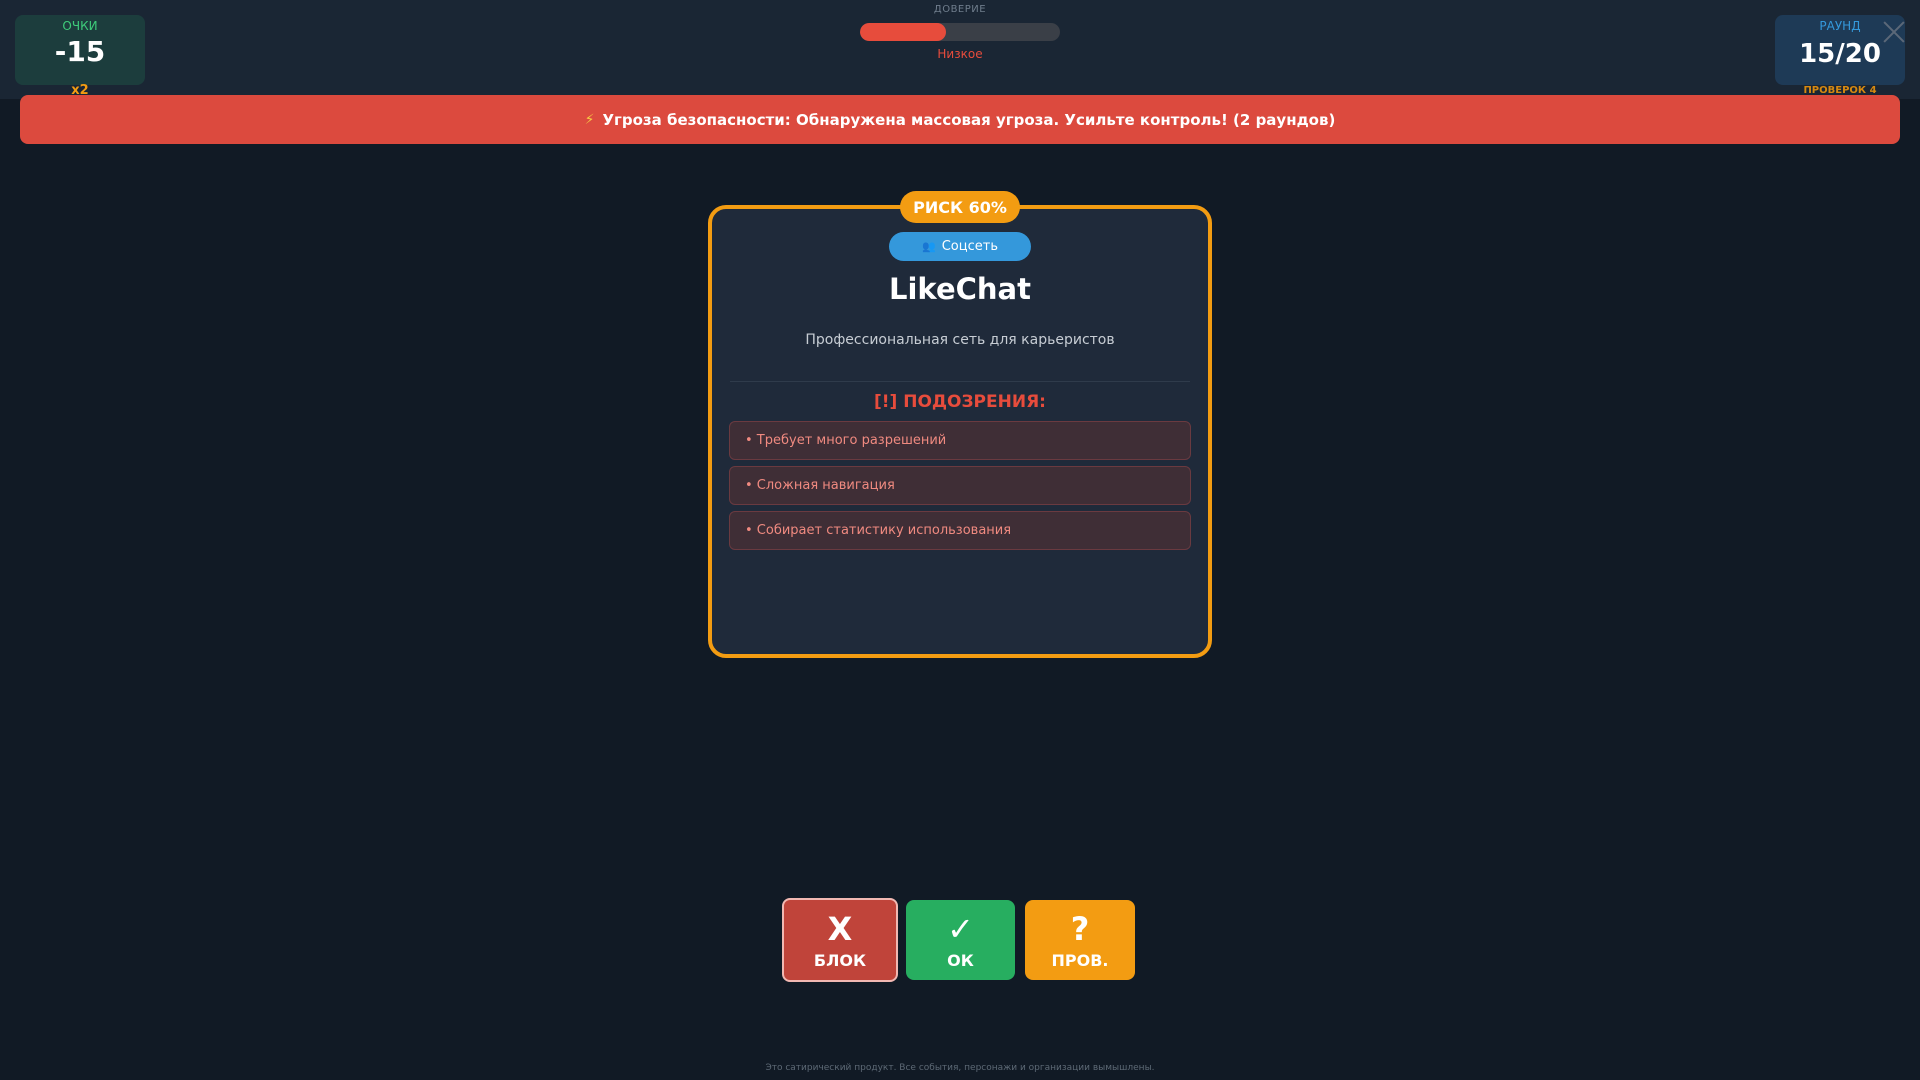  I want to click on score-label: ОЧКИ, so click(80, 26).